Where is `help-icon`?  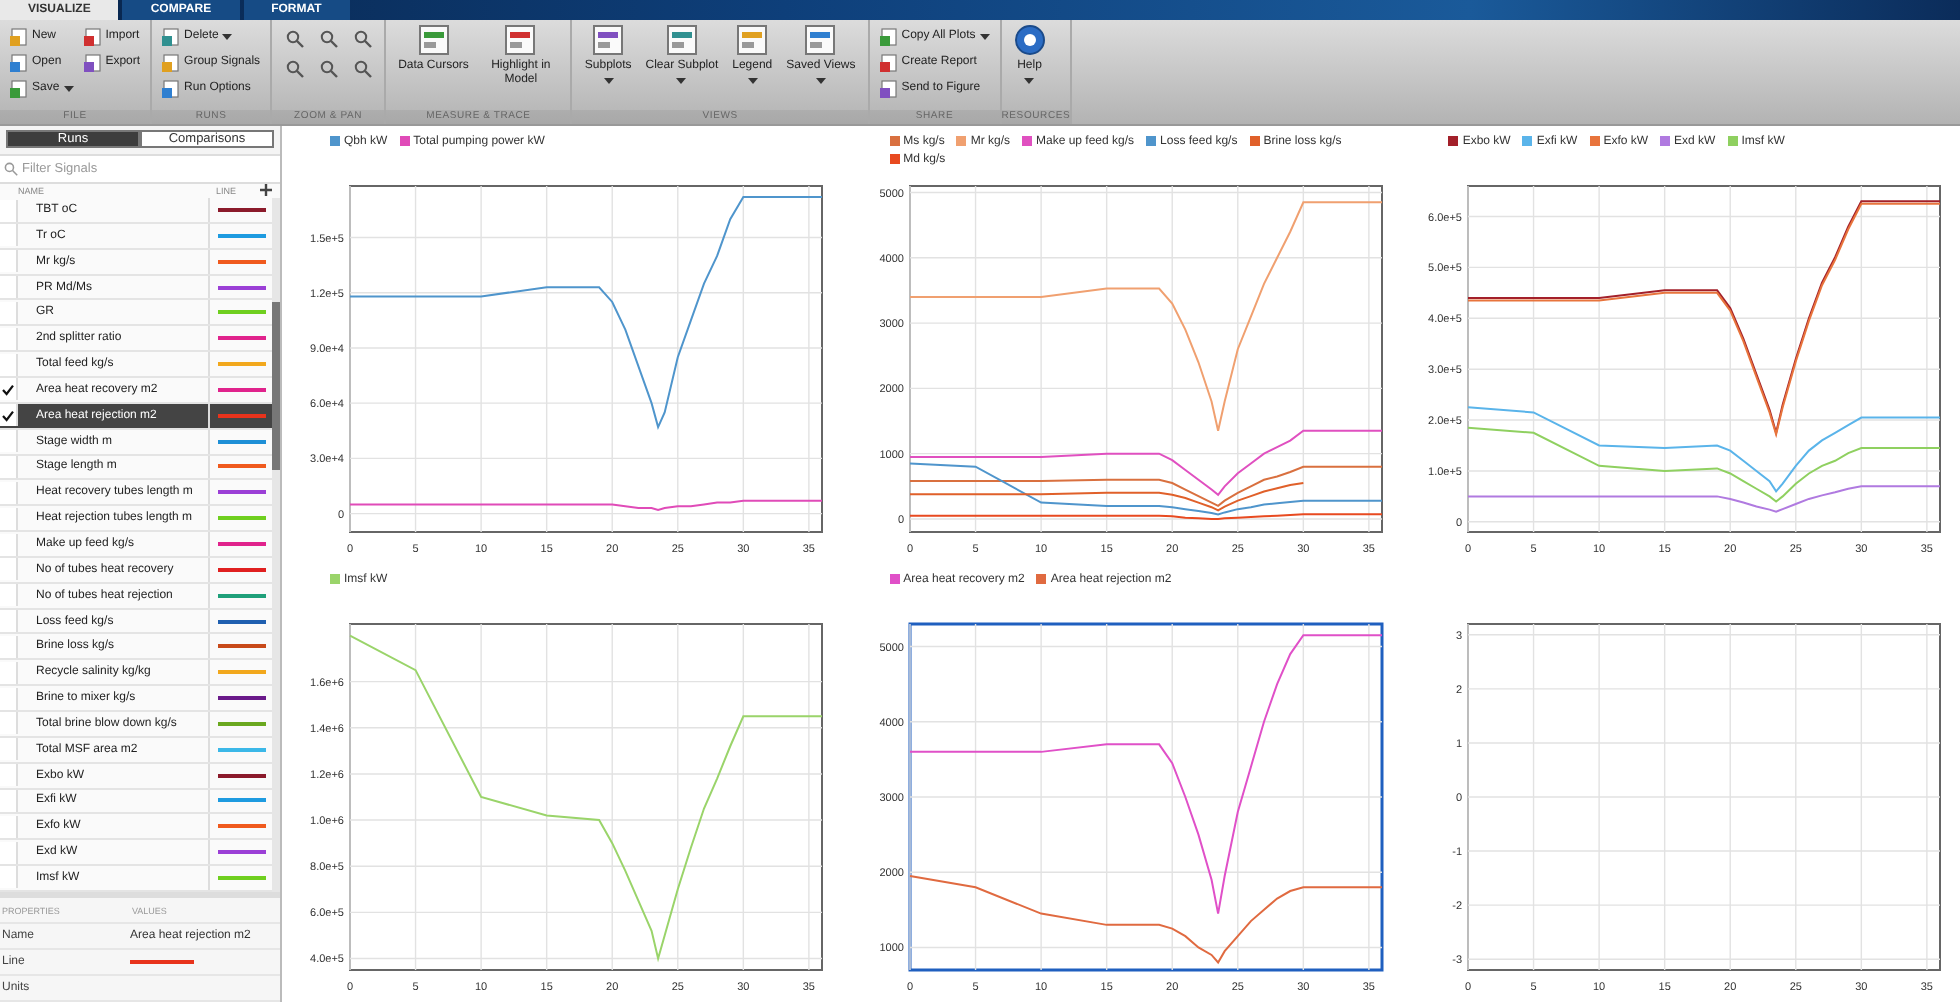 help-icon is located at coordinates (1029, 40).